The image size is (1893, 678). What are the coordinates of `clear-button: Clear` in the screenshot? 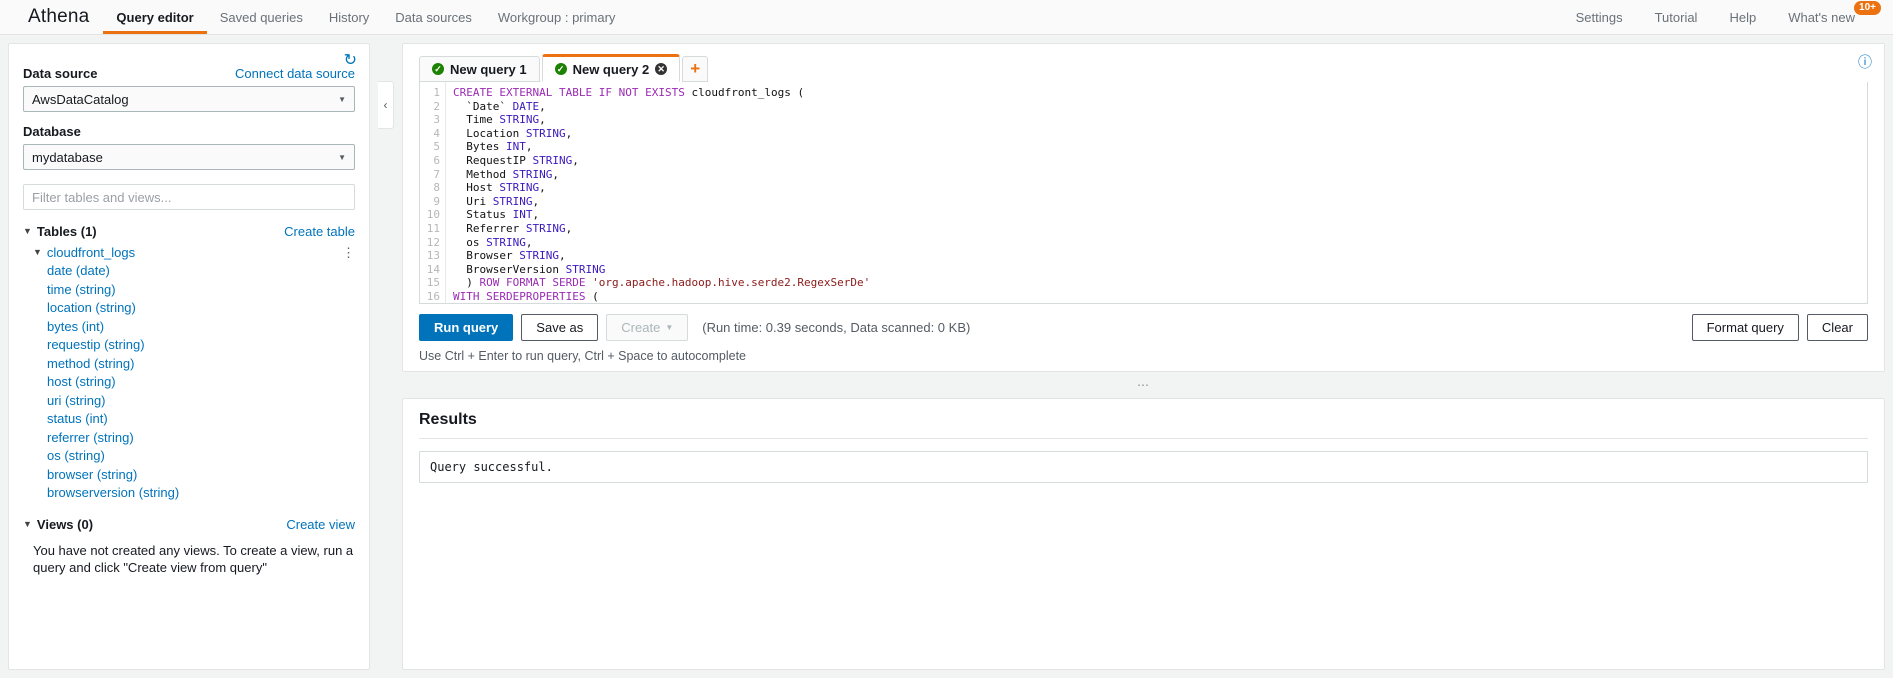 It's located at (1837, 327).